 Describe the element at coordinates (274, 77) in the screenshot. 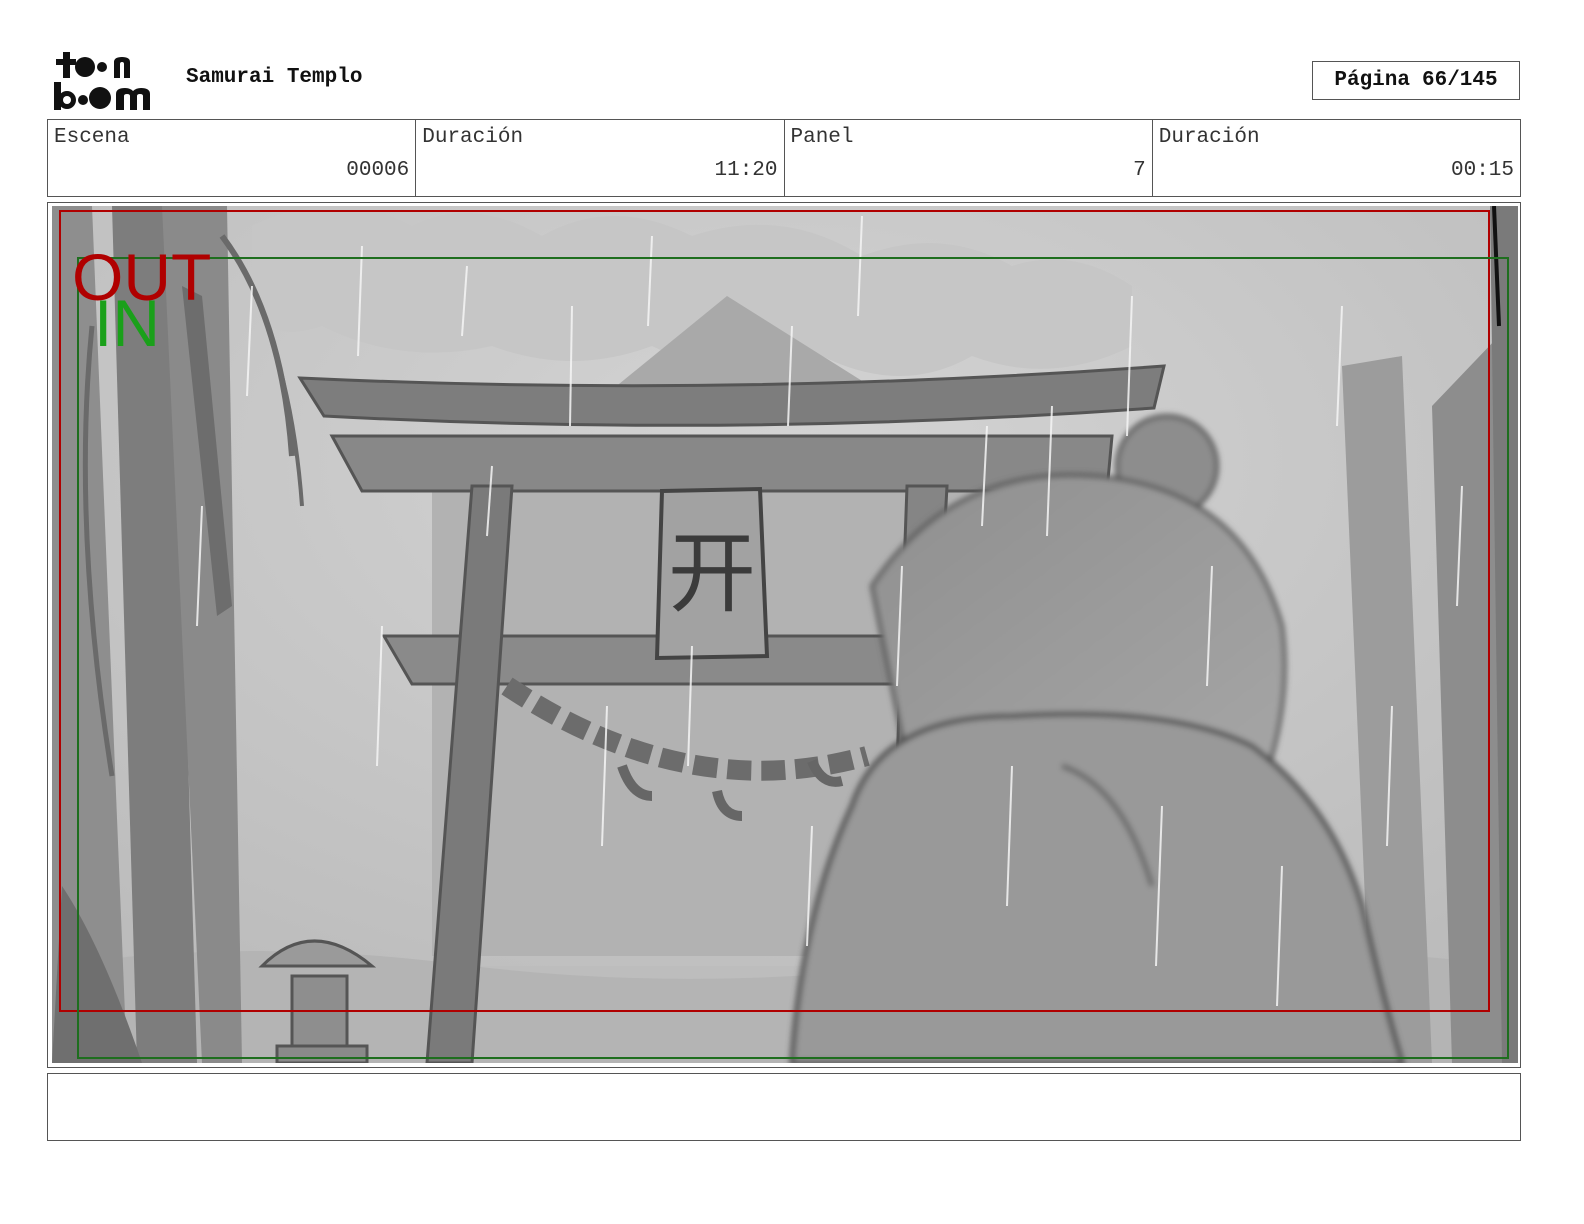

I see `project-title: Samurai Templo` at that location.